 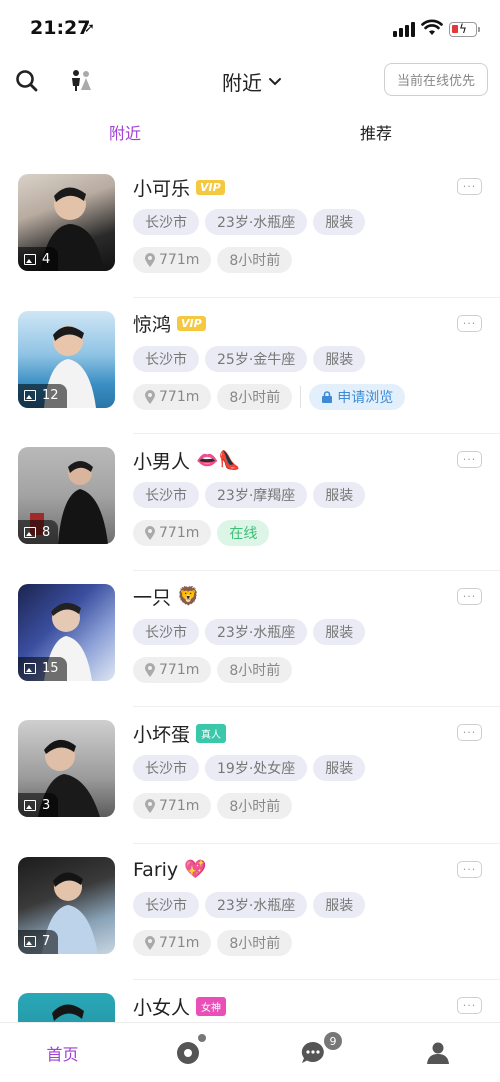 I want to click on chat-bubble-icon, so click(x=312, y=1052).